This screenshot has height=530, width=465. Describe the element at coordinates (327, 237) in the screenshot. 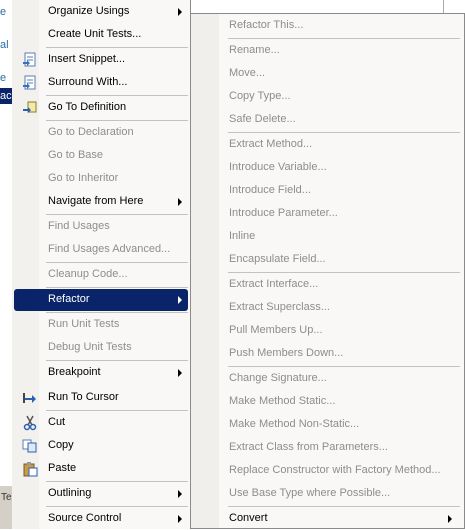

I see `submenu-item-inline: Inline` at that location.